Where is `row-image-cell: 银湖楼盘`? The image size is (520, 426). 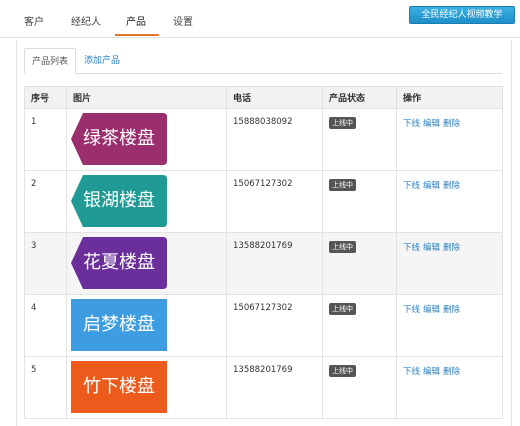
row-image-cell: 银湖楼盘 is located at coordinates (146, 201).